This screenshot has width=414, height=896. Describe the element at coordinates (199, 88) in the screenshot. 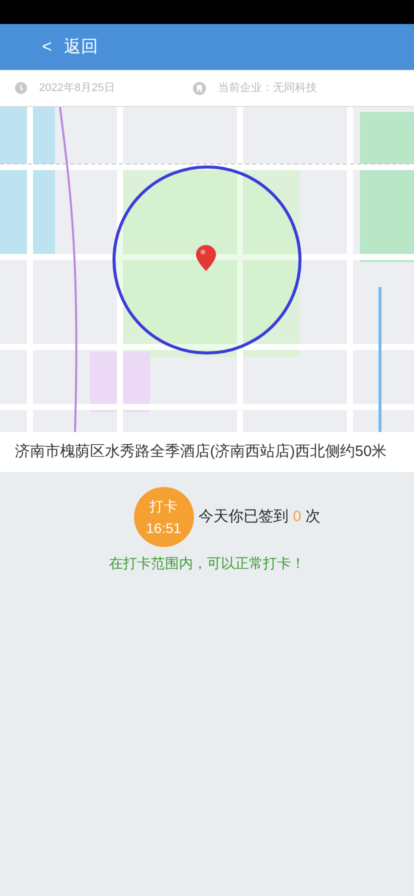

I see `building-icon` at that location.